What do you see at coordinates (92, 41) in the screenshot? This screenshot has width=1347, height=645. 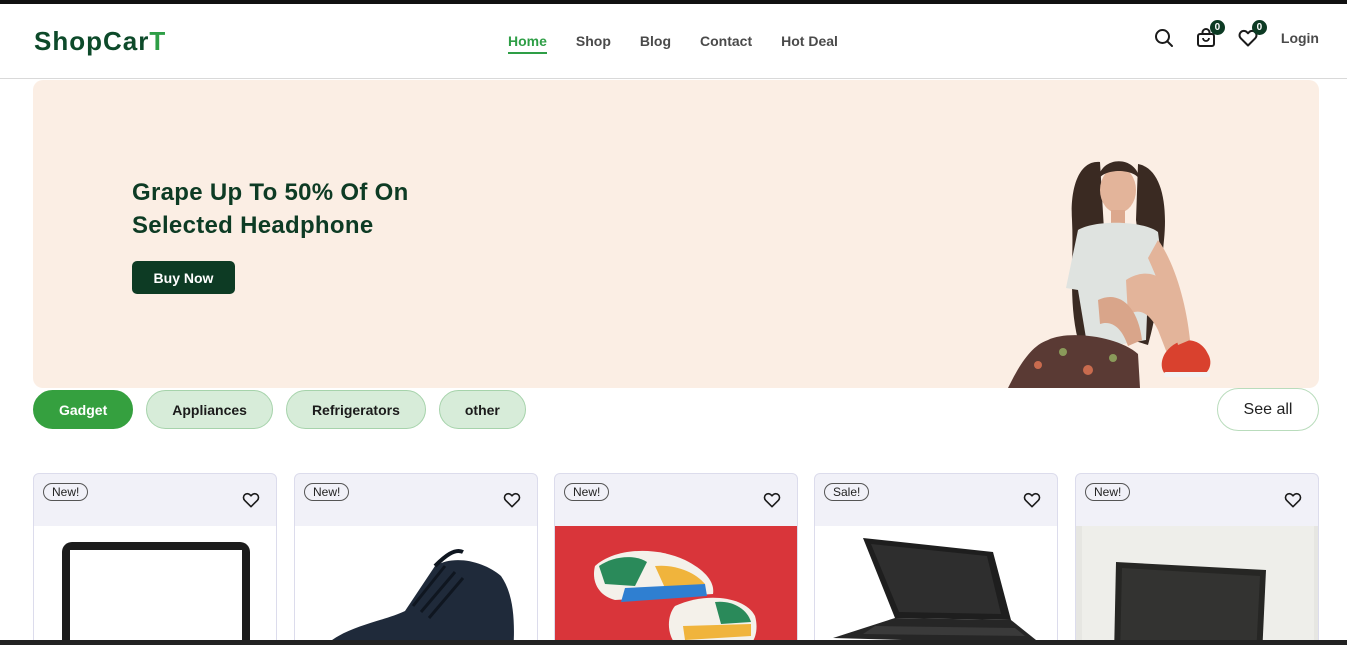 I see `logo-text: ShopCar` at bounding box center [92, 41].